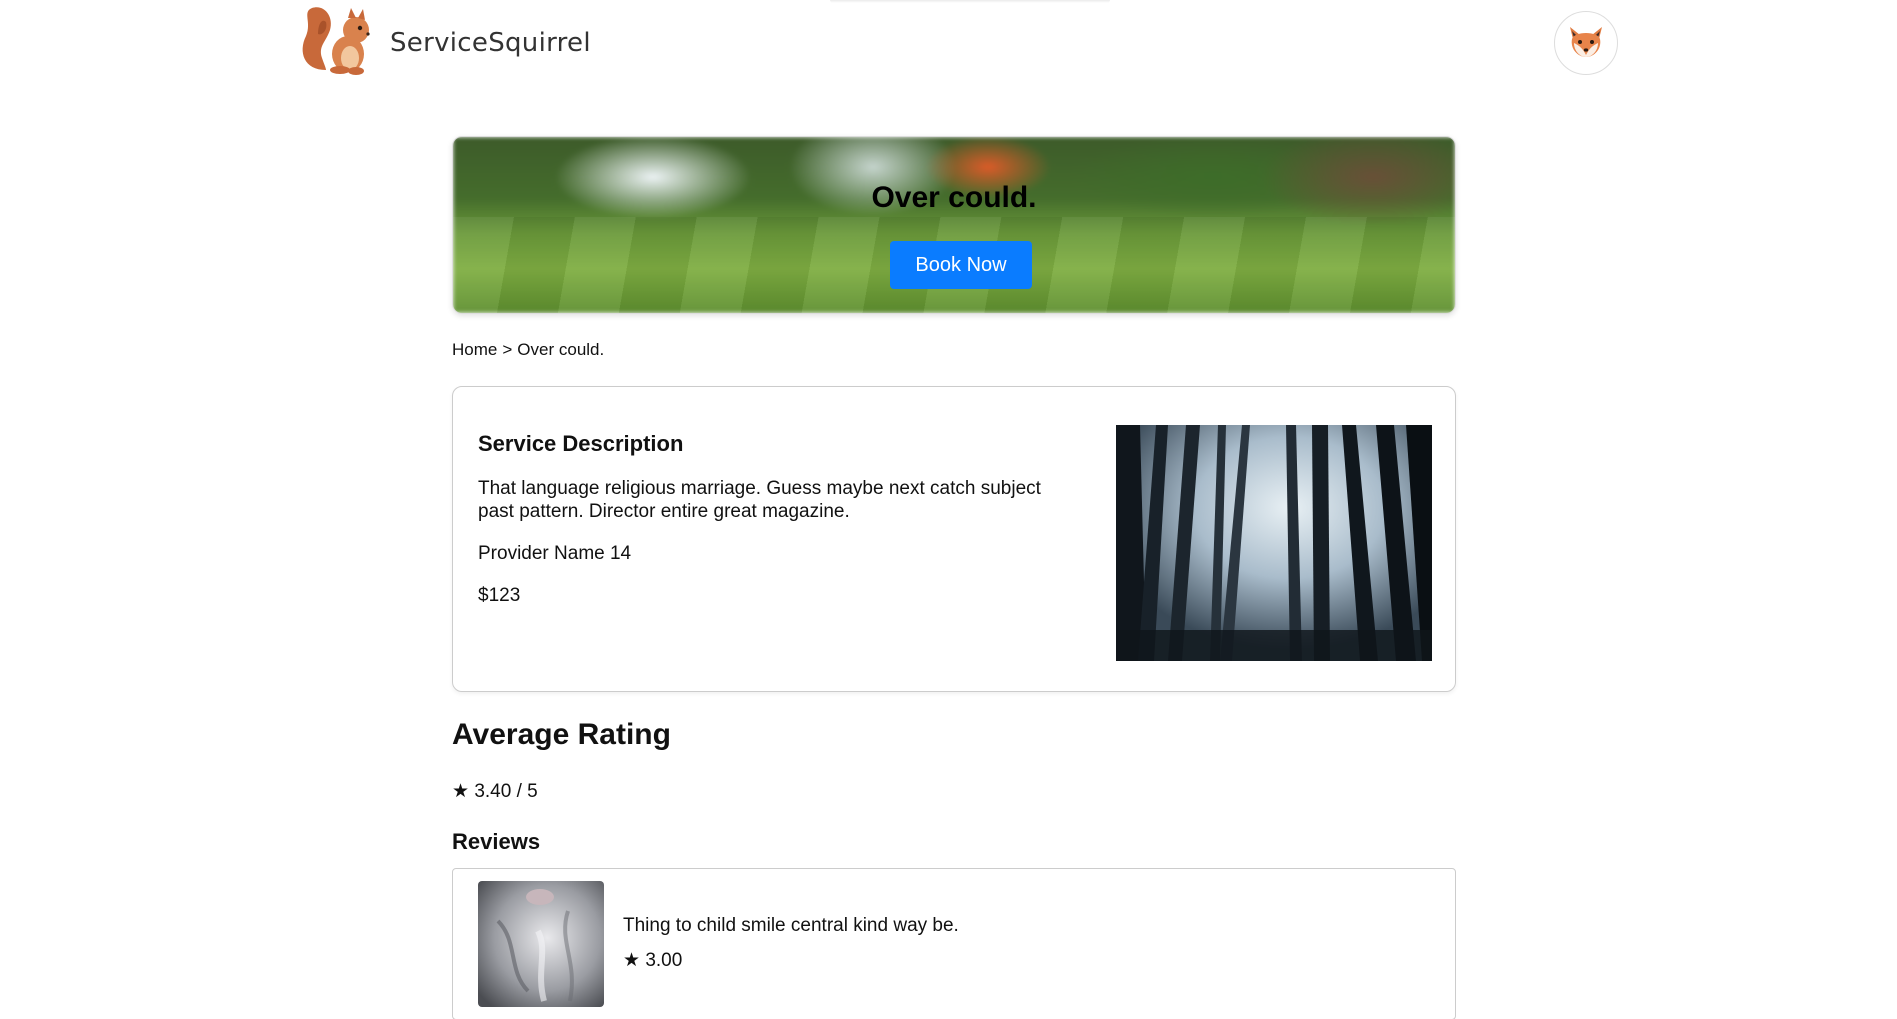 This screenshot has width=1897, height=1019. I want to click on average-rating-number: 3.40 / 5, so click(506, 791).